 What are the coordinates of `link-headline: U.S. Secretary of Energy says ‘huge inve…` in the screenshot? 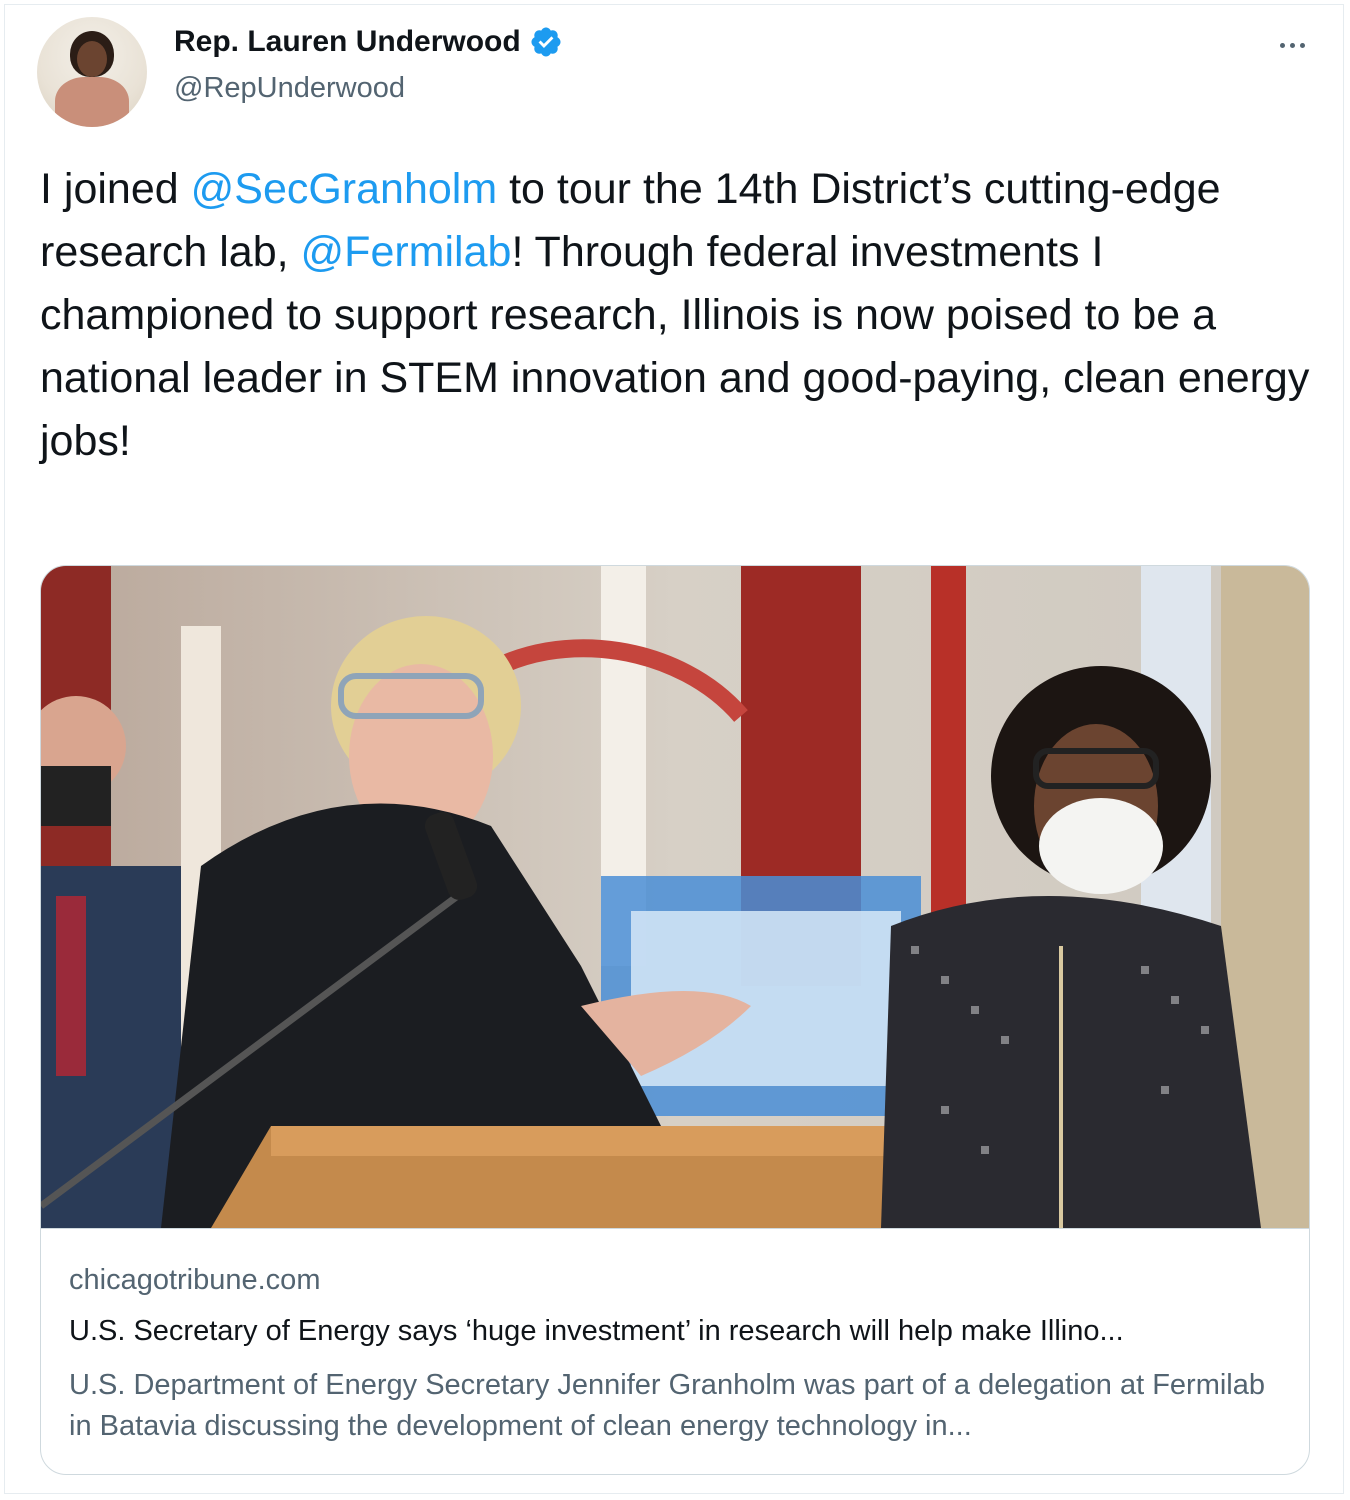 It's located at (596, 1331).